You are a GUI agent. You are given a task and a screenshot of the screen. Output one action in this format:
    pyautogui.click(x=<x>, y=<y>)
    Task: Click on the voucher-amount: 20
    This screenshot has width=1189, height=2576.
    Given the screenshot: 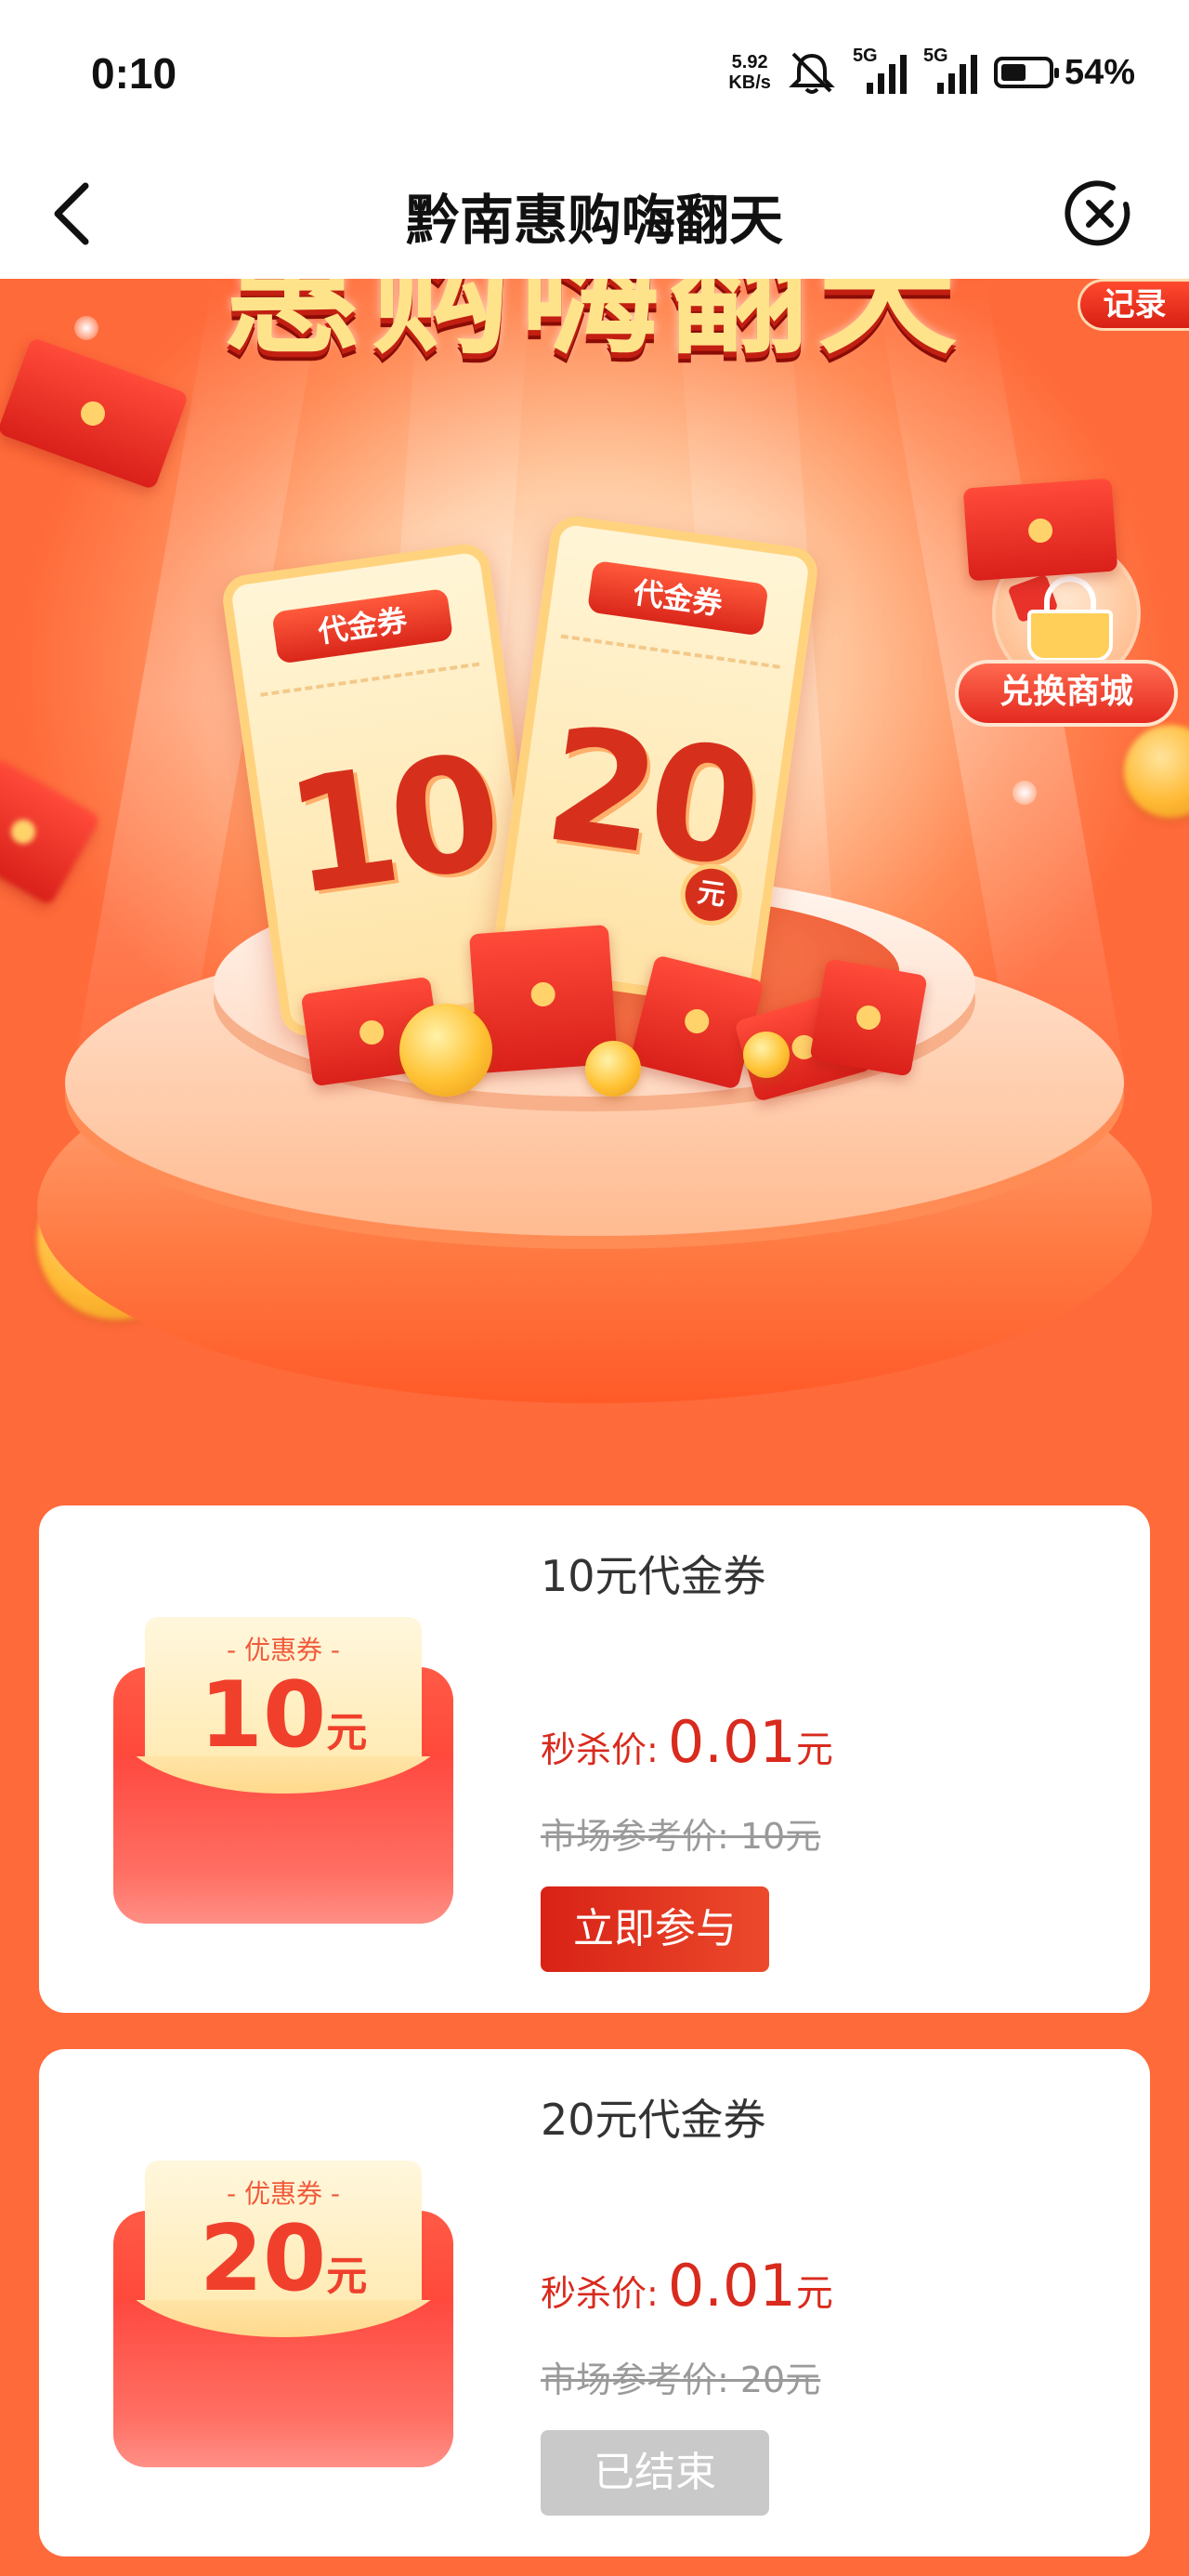 What is the action you would take?
    pyautogui.click(x=649, y=798)
    